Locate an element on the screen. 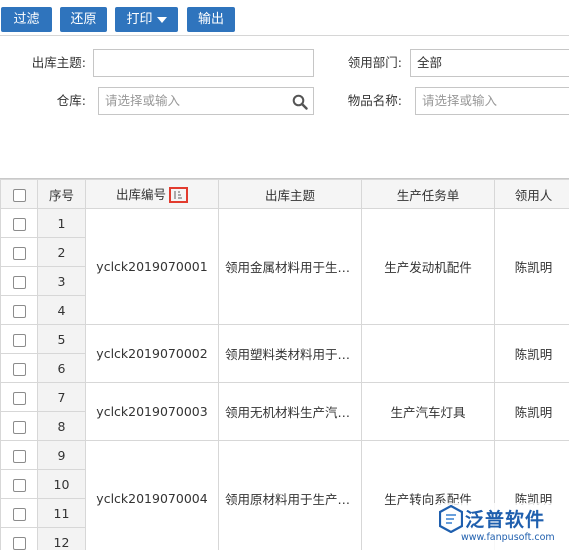 This screenshot has height=550, width=569. filter-button: 过滤 is located at coordinates (26, 19).